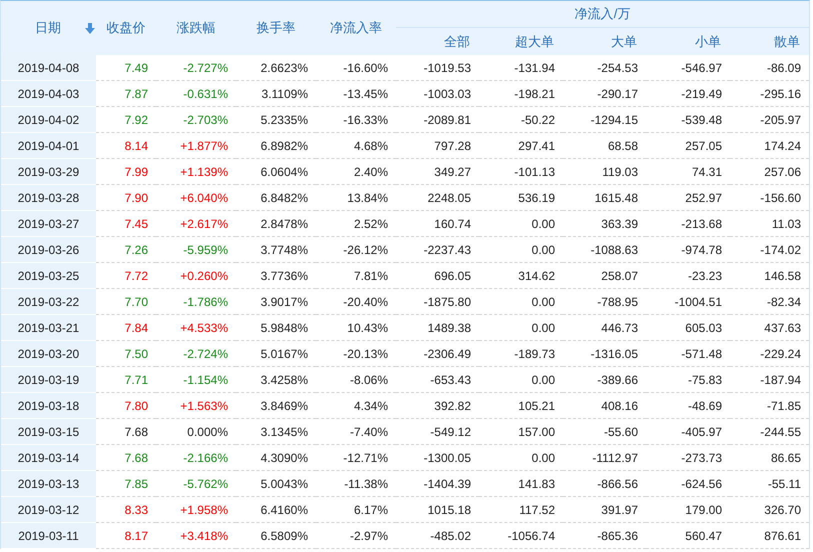 Image resolution: width=813 pixels, height=552 pixels. What do you see at coordinates (437, 302) in the screenshot?
I see `table-cell: -1875.80` at bounding box center [437, 302].